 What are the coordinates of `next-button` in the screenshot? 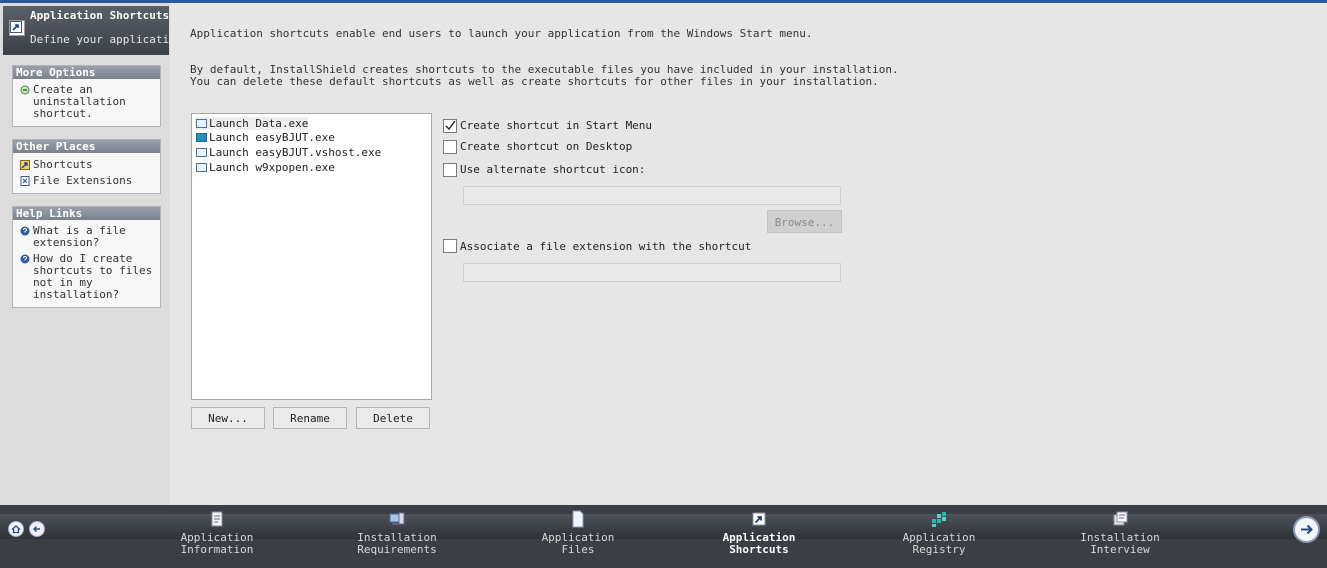 It's located at (1306, 529).